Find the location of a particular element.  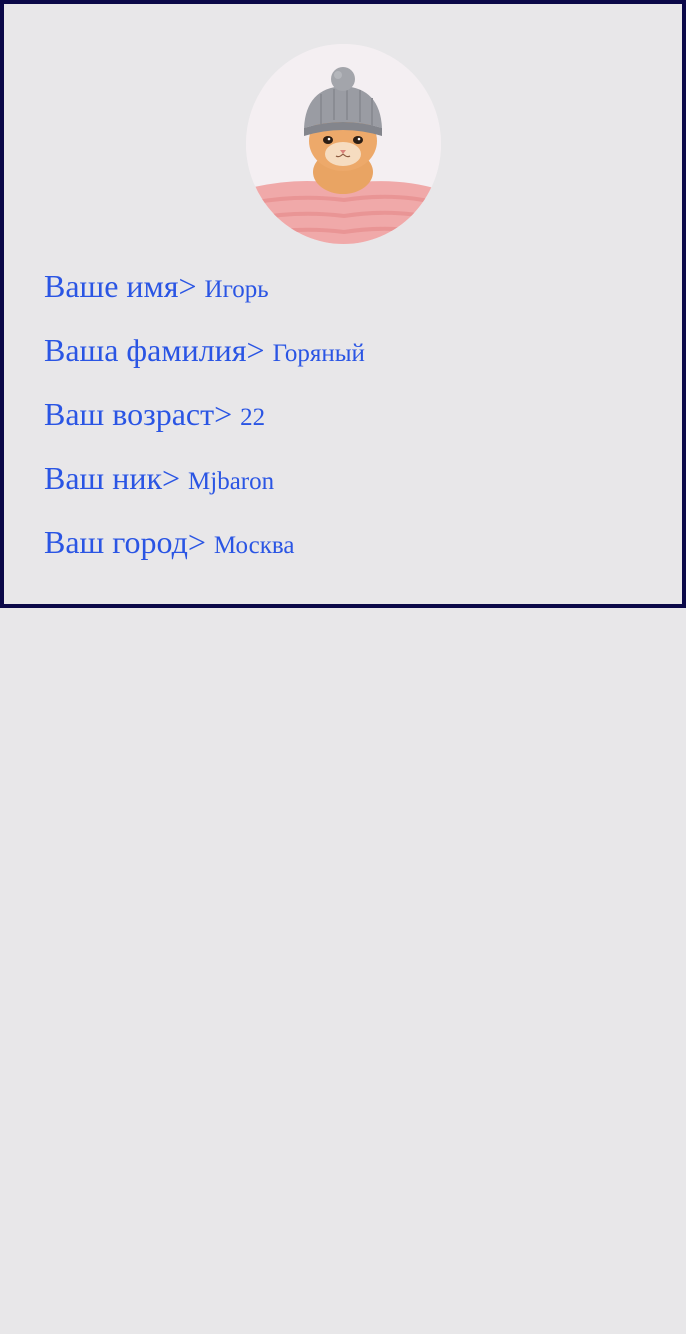

field-value: 22 is located at coordinates (253, 417).